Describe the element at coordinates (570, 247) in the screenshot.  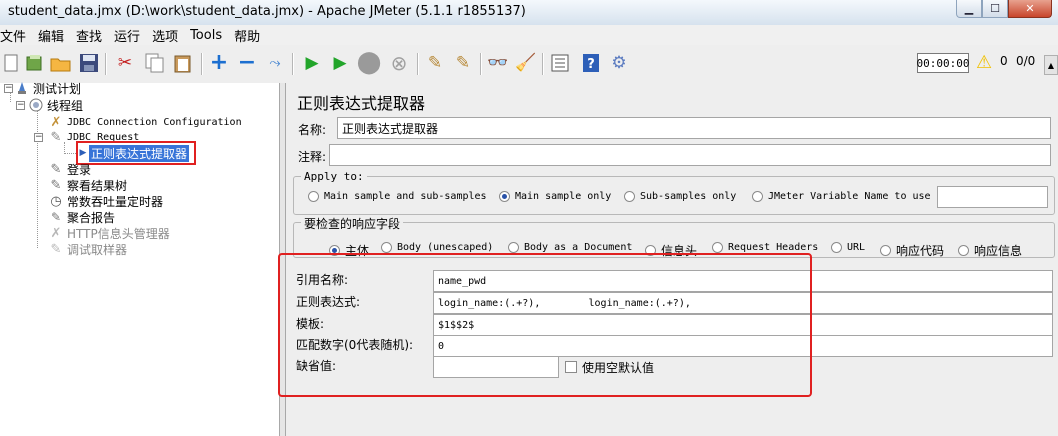
I see `radio-body-as-document: Body as a Document` at that location.